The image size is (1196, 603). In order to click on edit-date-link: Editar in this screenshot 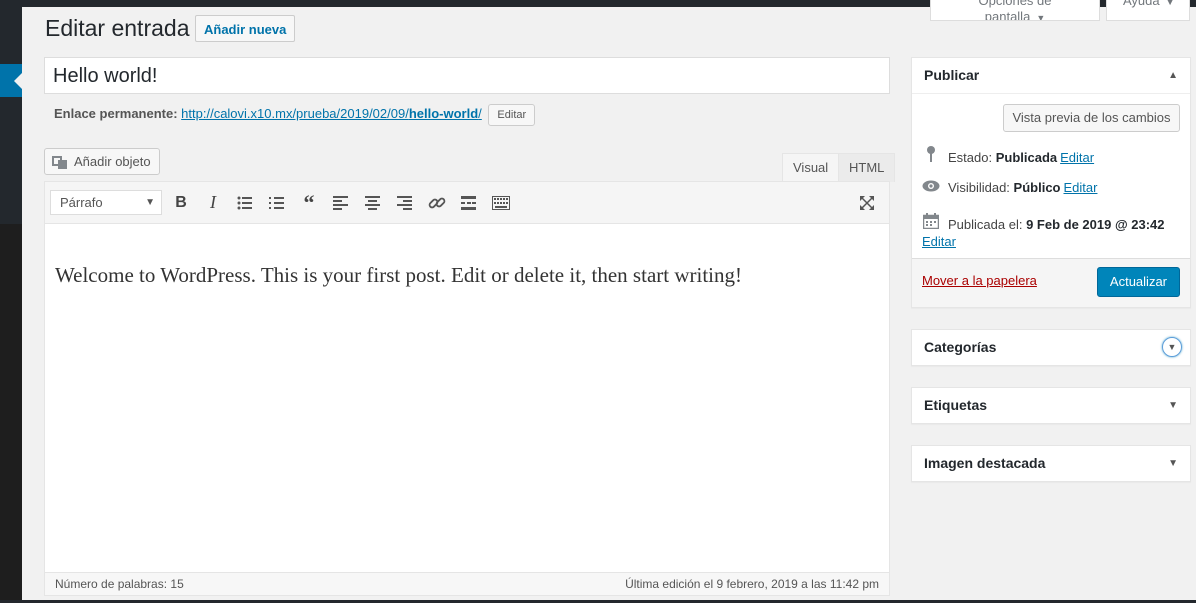, I will do `click(939, 241)`.